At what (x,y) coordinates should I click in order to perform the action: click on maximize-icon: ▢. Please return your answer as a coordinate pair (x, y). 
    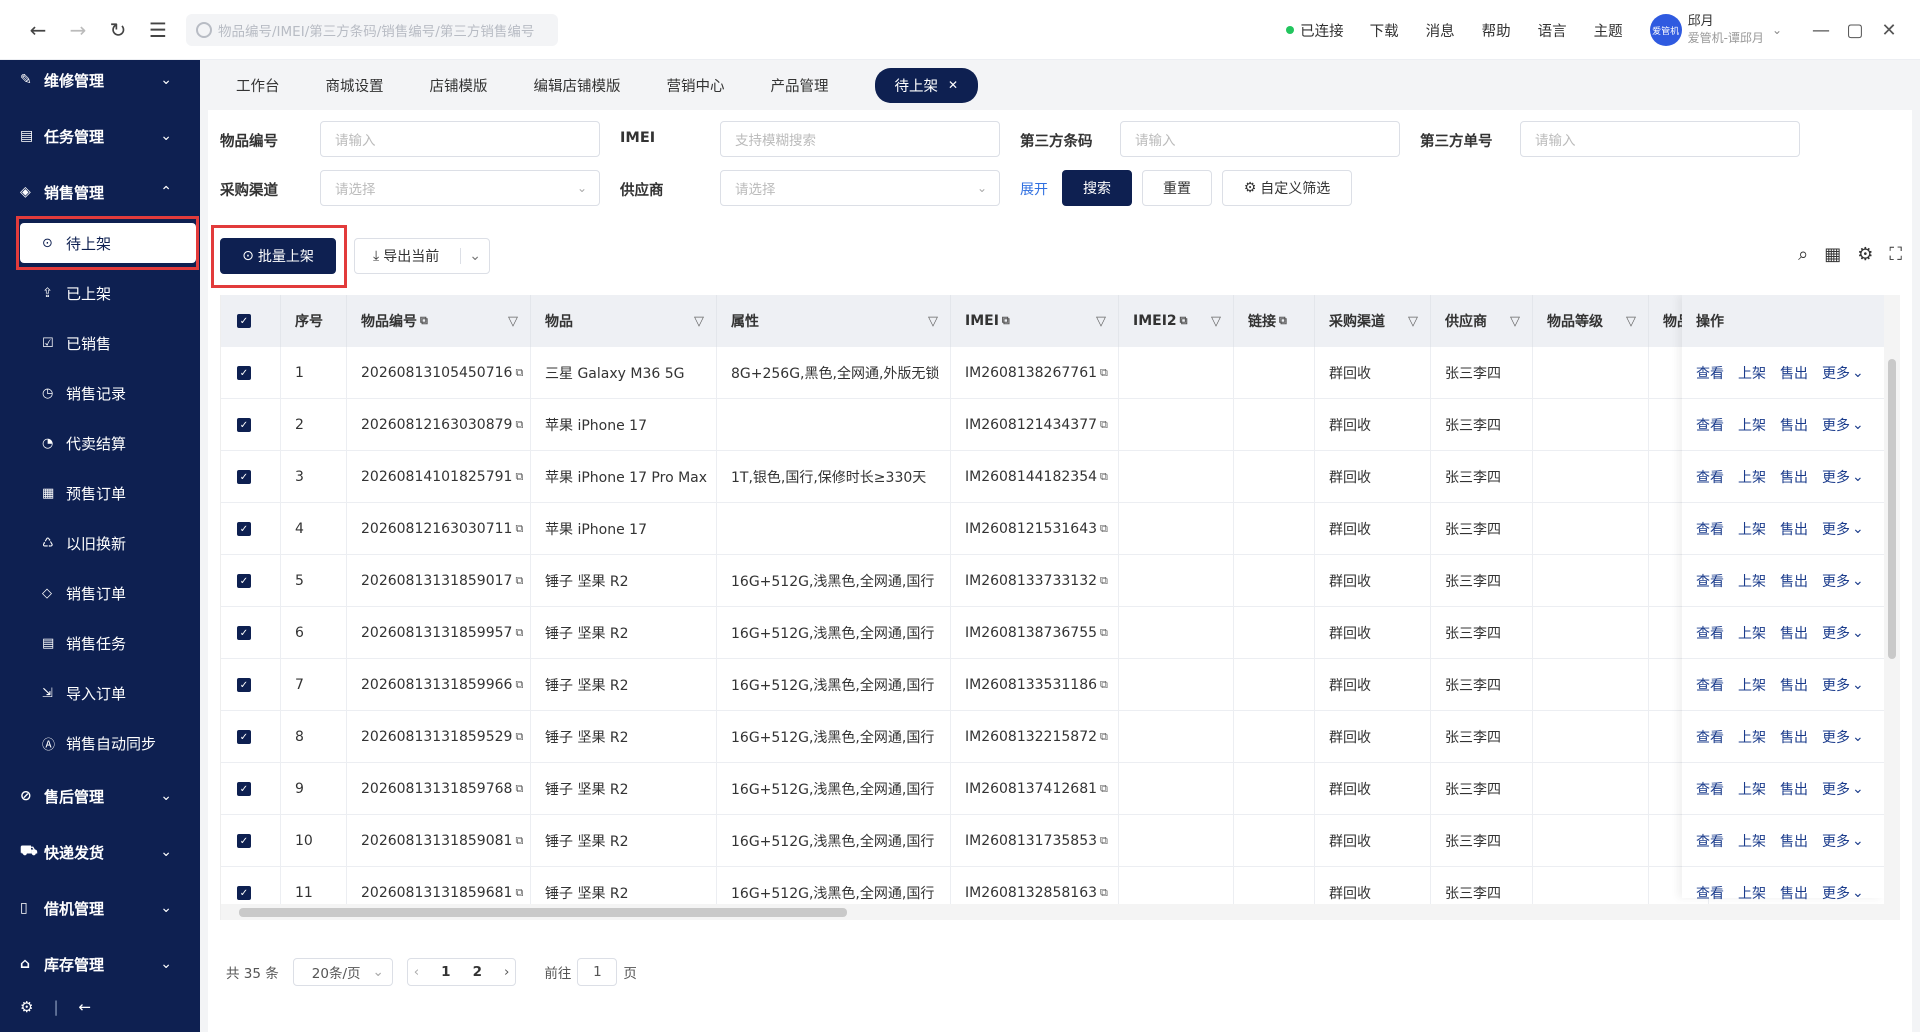
    Looking at the image, I should click on (1855, 30).